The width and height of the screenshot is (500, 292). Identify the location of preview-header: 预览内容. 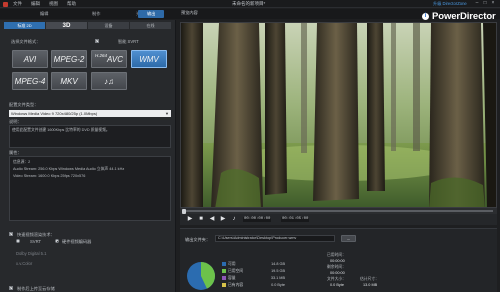
(189, 12).